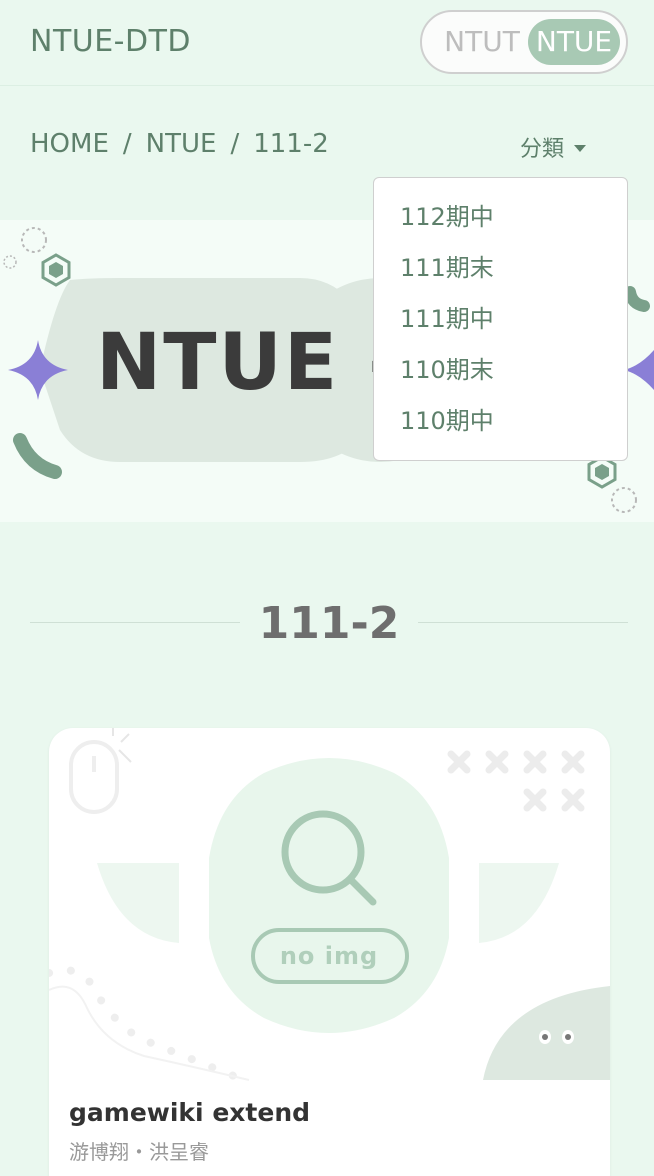 The height and width of the screenshot is (1176, 654). What do you see at coordinates (189, 1112) in the screenshot?
I see `project-title: gamewiki extend` at bounding box center [189, 1112].